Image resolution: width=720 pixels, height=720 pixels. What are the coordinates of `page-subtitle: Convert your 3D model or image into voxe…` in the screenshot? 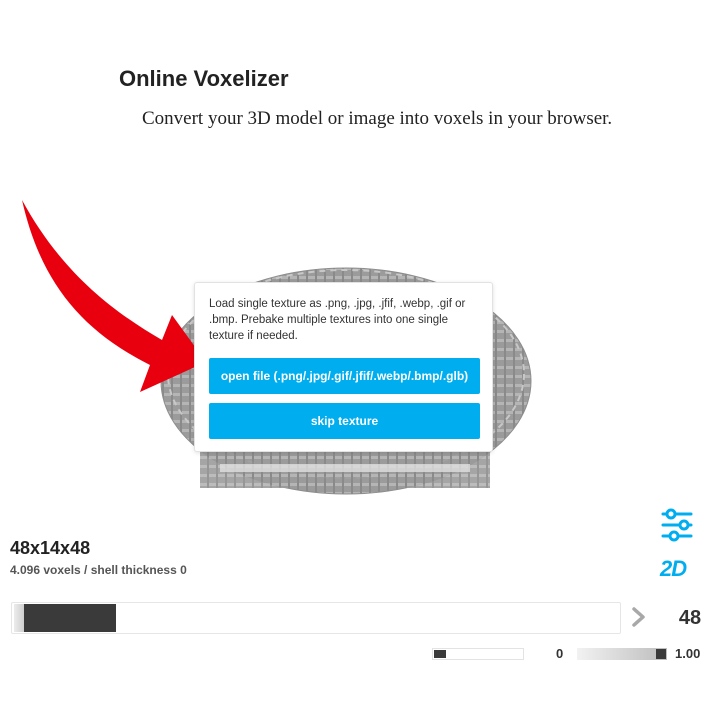 It's located at (377, 118).